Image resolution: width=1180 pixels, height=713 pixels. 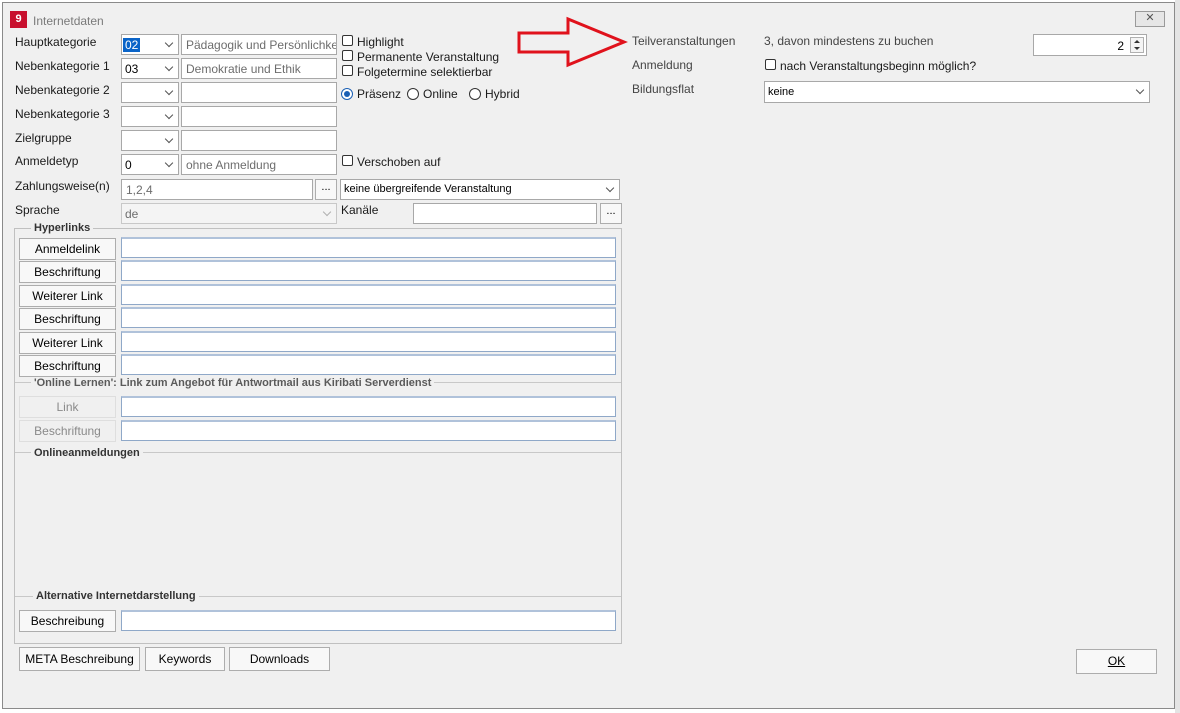 What do you see at coordinates (37, 210) in the screenshot?
I see `sprache-label: Sprache` at bounding box center [37, 210].